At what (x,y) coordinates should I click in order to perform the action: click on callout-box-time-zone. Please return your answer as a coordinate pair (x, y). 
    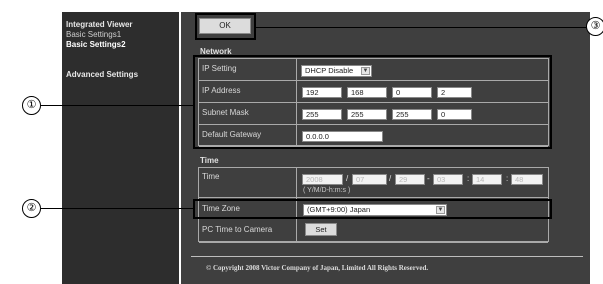
    Looking at the image, I should click on (372, 209).